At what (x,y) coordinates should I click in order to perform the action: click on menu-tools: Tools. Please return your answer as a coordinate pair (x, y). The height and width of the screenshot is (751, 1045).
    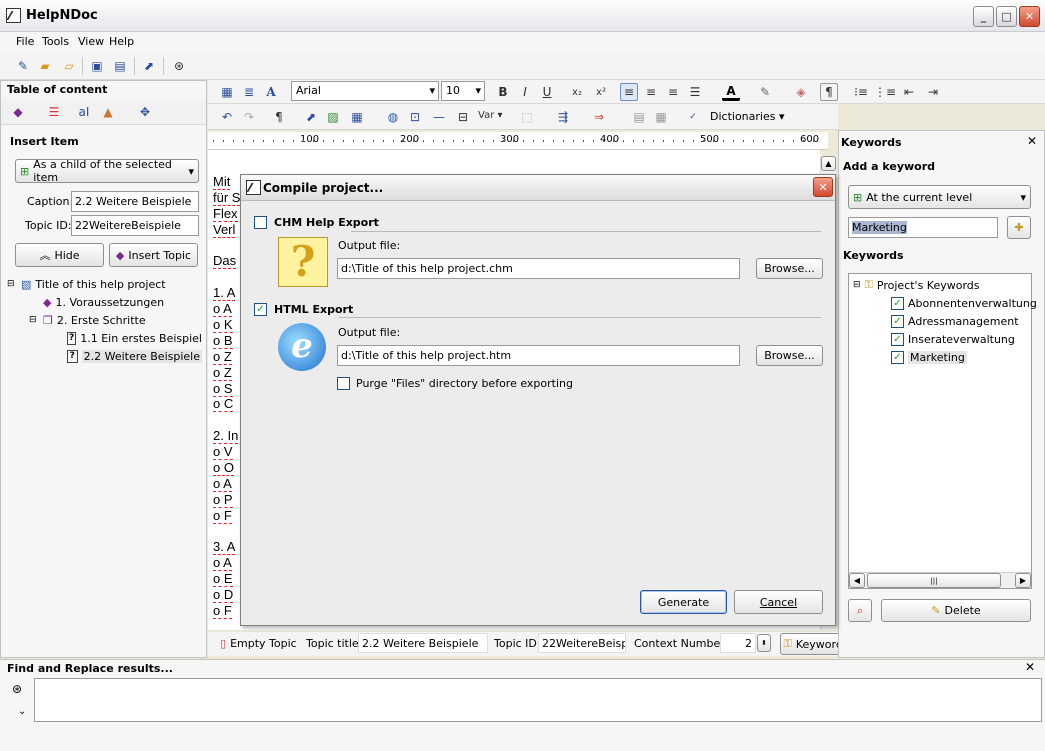
    Looking at the image, I should click on (55, 41).